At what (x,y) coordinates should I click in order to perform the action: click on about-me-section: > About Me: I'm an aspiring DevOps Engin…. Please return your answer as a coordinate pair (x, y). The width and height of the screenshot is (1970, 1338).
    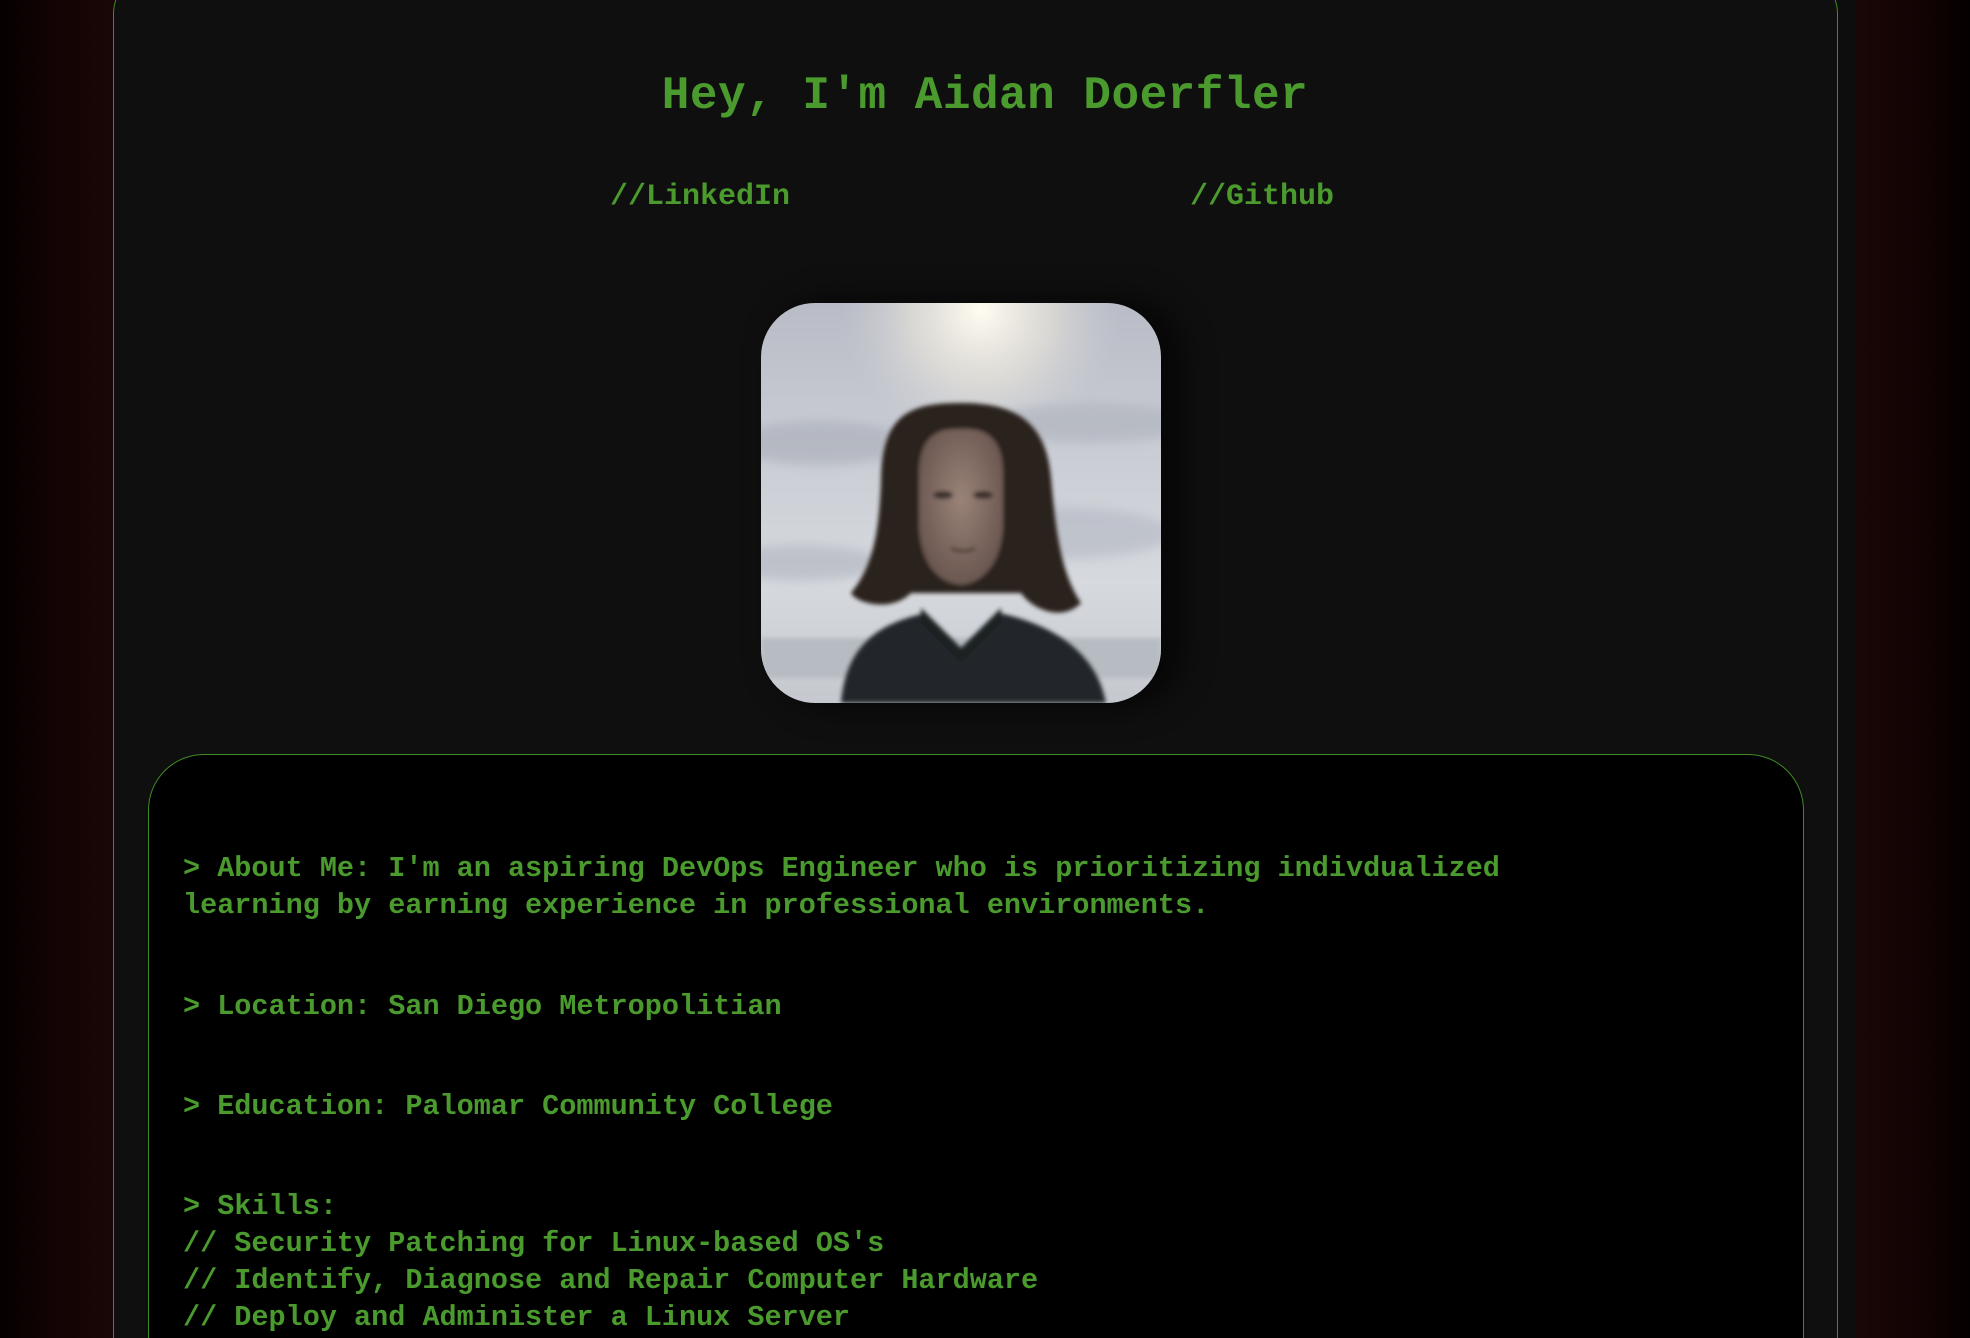
    Looking at the image, I should click on (841, 887).